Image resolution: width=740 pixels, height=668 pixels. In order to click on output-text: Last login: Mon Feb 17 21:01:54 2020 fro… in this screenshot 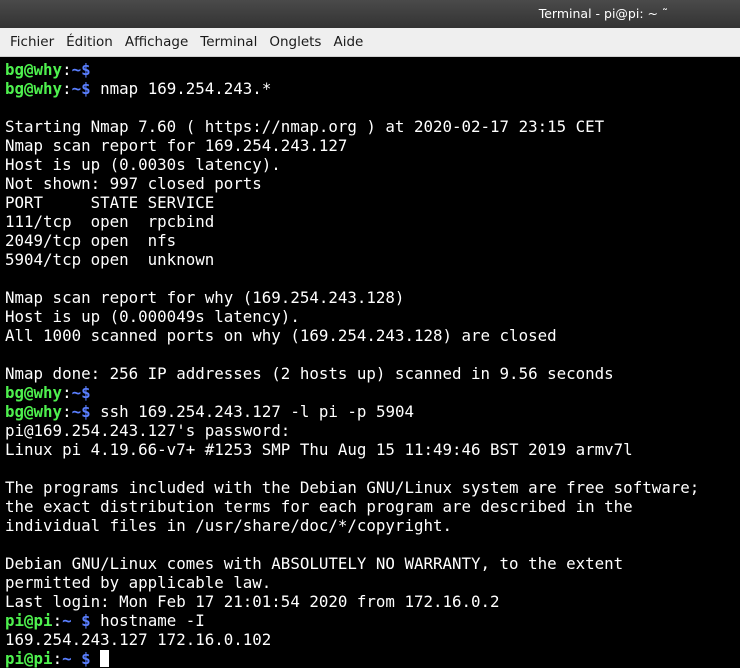, I will do `click(252, 601)`.